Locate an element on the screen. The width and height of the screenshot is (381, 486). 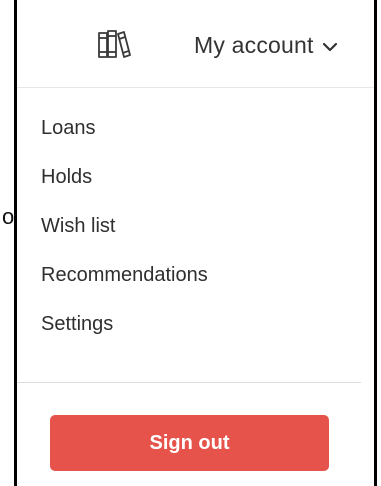
my-account-dropdown: My account is located at coordinates (266, 45).